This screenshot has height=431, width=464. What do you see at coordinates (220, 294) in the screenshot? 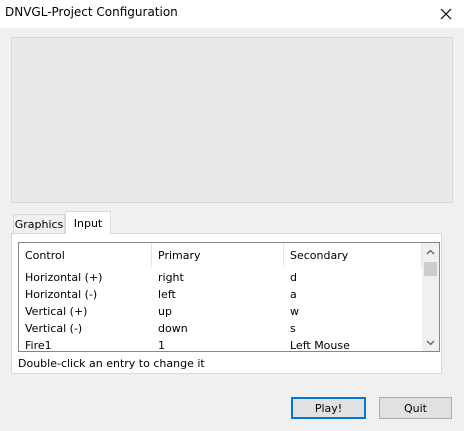
I see `table-row: Horizontal (-) left a` at bounding box center [220, 294].